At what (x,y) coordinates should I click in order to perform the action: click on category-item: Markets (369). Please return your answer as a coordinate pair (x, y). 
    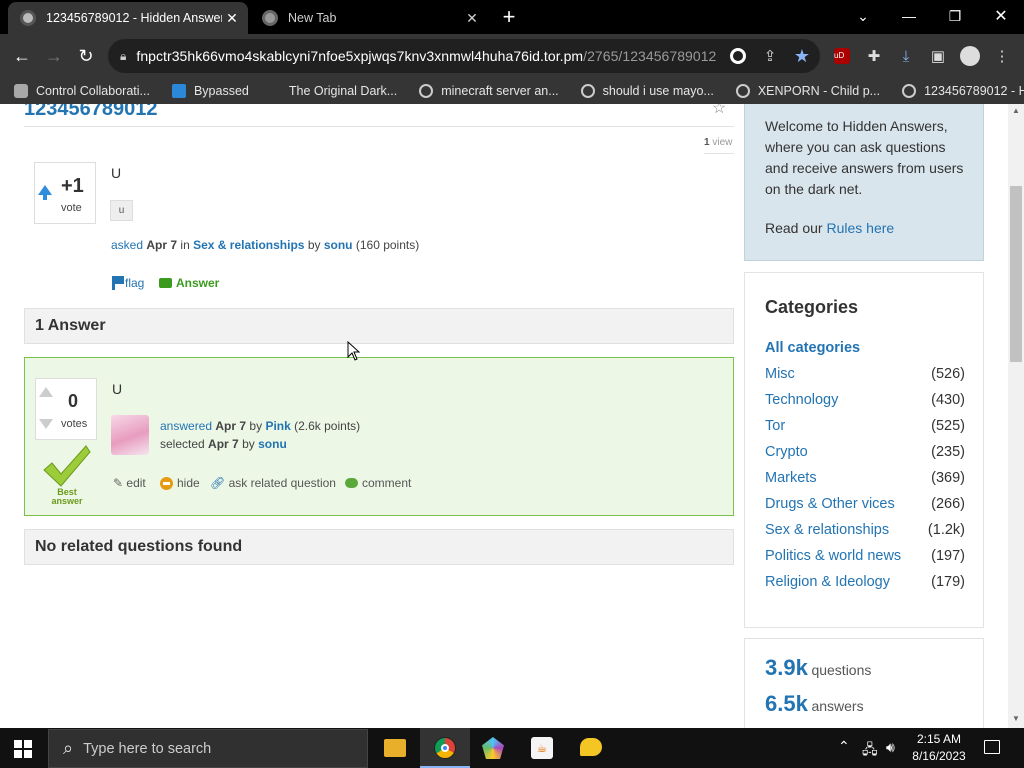
    Looking at the image, I should click on (865, 478).